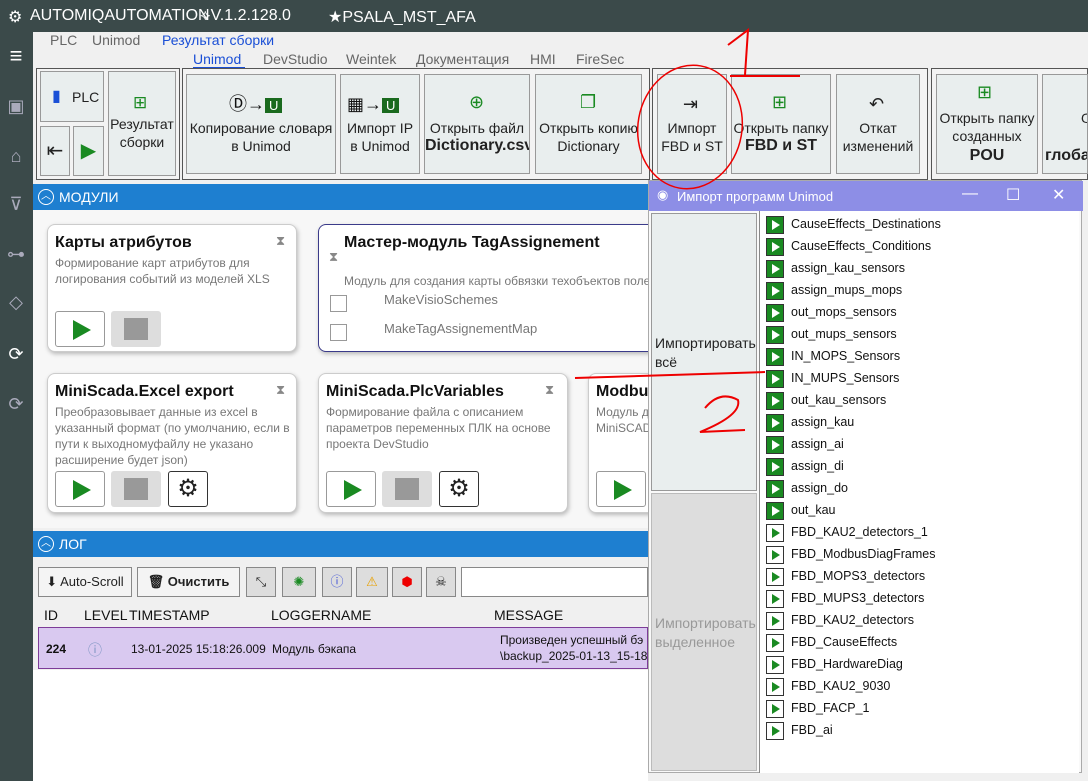  What do you see at coordinates (543, 59) in the screenshot?
I see `subtab-hmi: HMI` at bounding box center [543, 59].